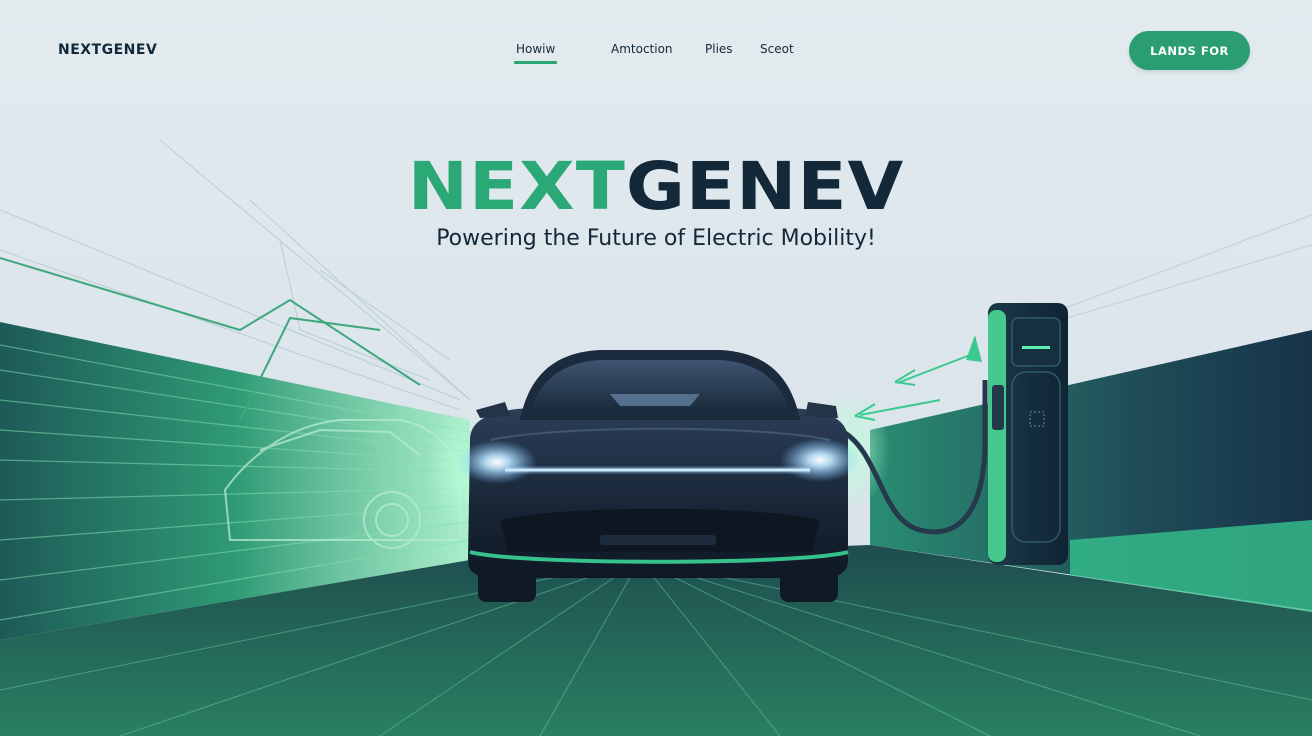  Describe the element at coordinates (1189, 50) in the screenshot. I see `cta-button: LANDS FOR` at that location.